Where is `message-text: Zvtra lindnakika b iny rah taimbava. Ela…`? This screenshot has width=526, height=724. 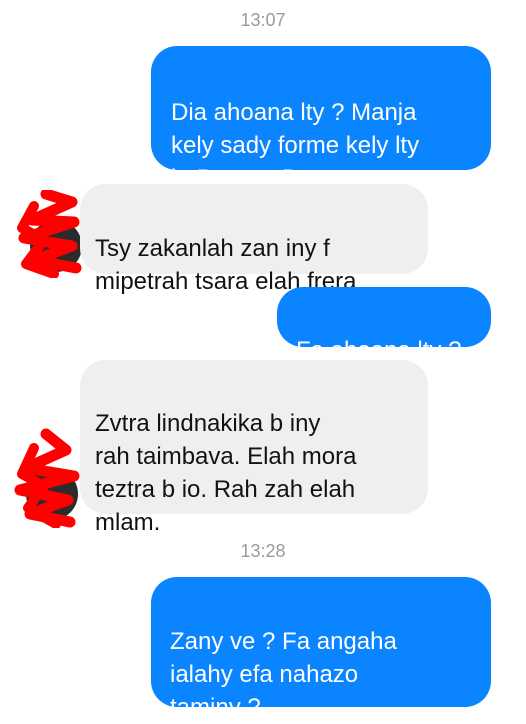 message-text: Zvtra lindnakika b iny rah taimbava. Ela… is located at coordinates (226, 473).